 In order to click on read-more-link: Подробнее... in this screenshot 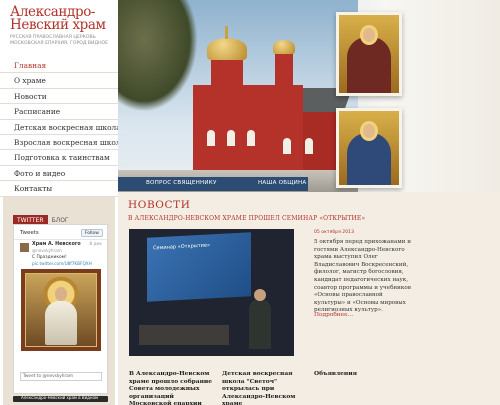, I will do `click(333, 315)`.